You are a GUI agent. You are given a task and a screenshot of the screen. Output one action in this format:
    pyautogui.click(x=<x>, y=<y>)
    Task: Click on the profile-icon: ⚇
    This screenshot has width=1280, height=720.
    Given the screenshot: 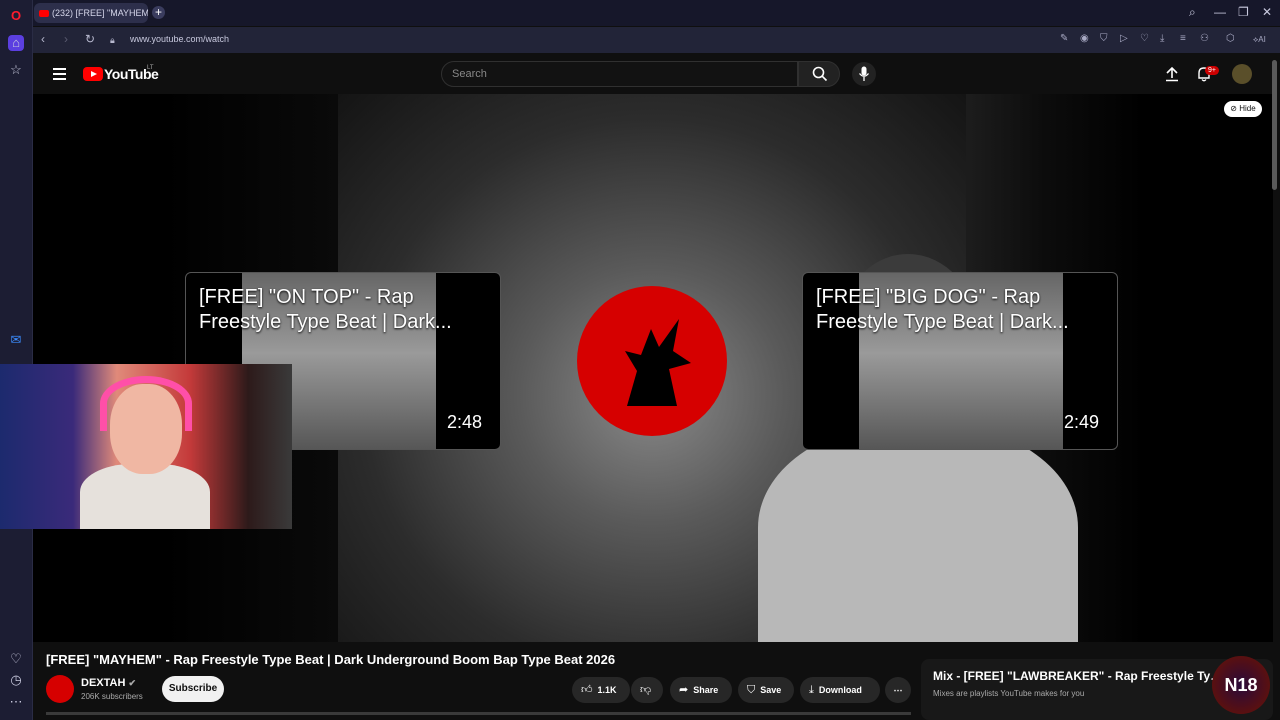 What is the action you would take?
    pyautogui.click(x=1204, y=38)
    